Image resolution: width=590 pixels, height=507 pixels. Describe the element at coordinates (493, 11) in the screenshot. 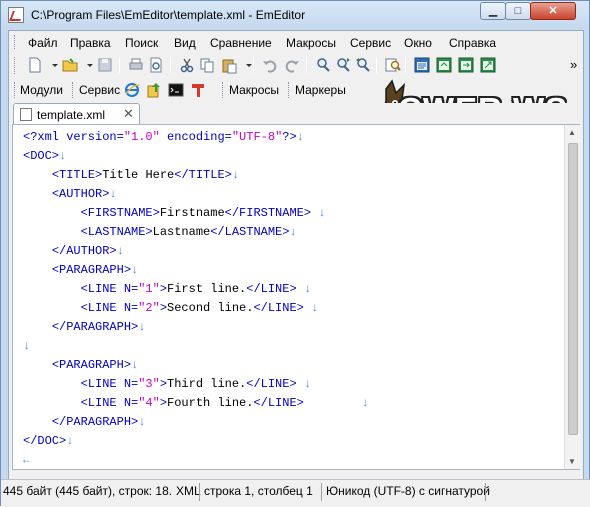

I see `minimize-button: ▁` at that location.